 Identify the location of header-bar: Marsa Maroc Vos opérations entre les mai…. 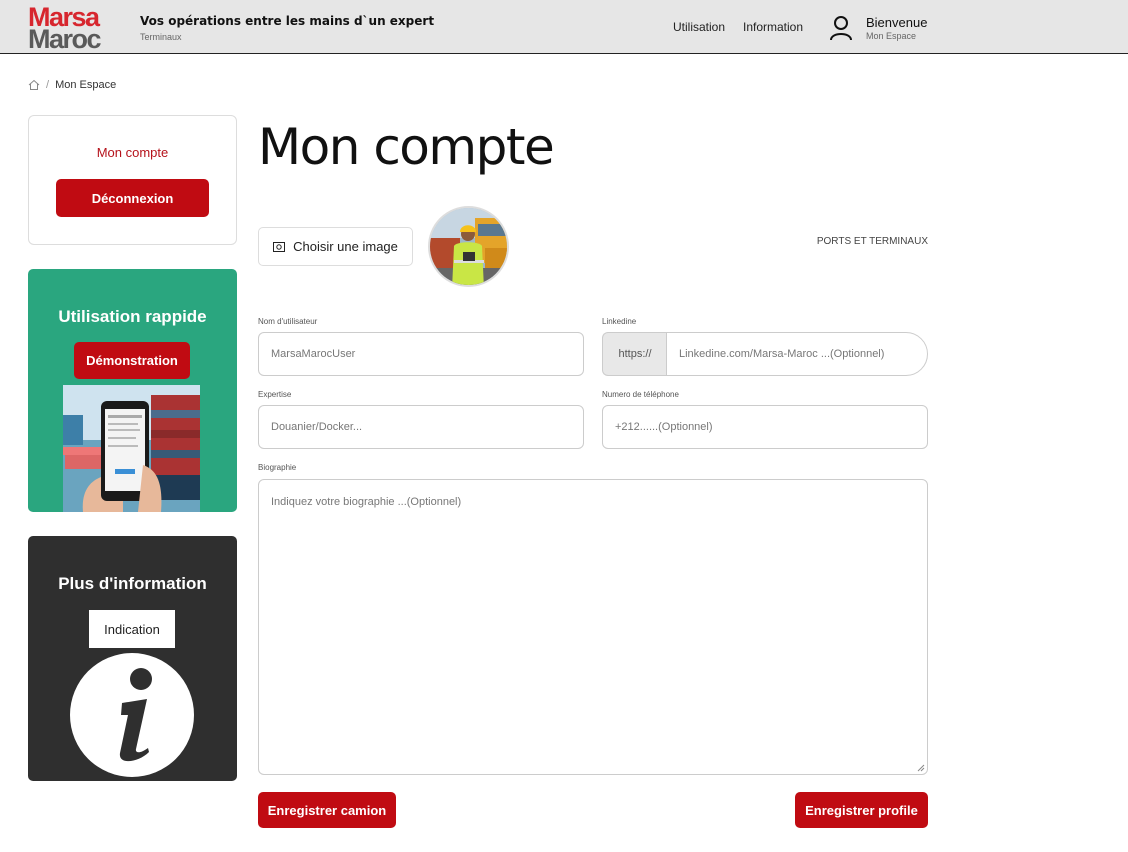
(564, 27).